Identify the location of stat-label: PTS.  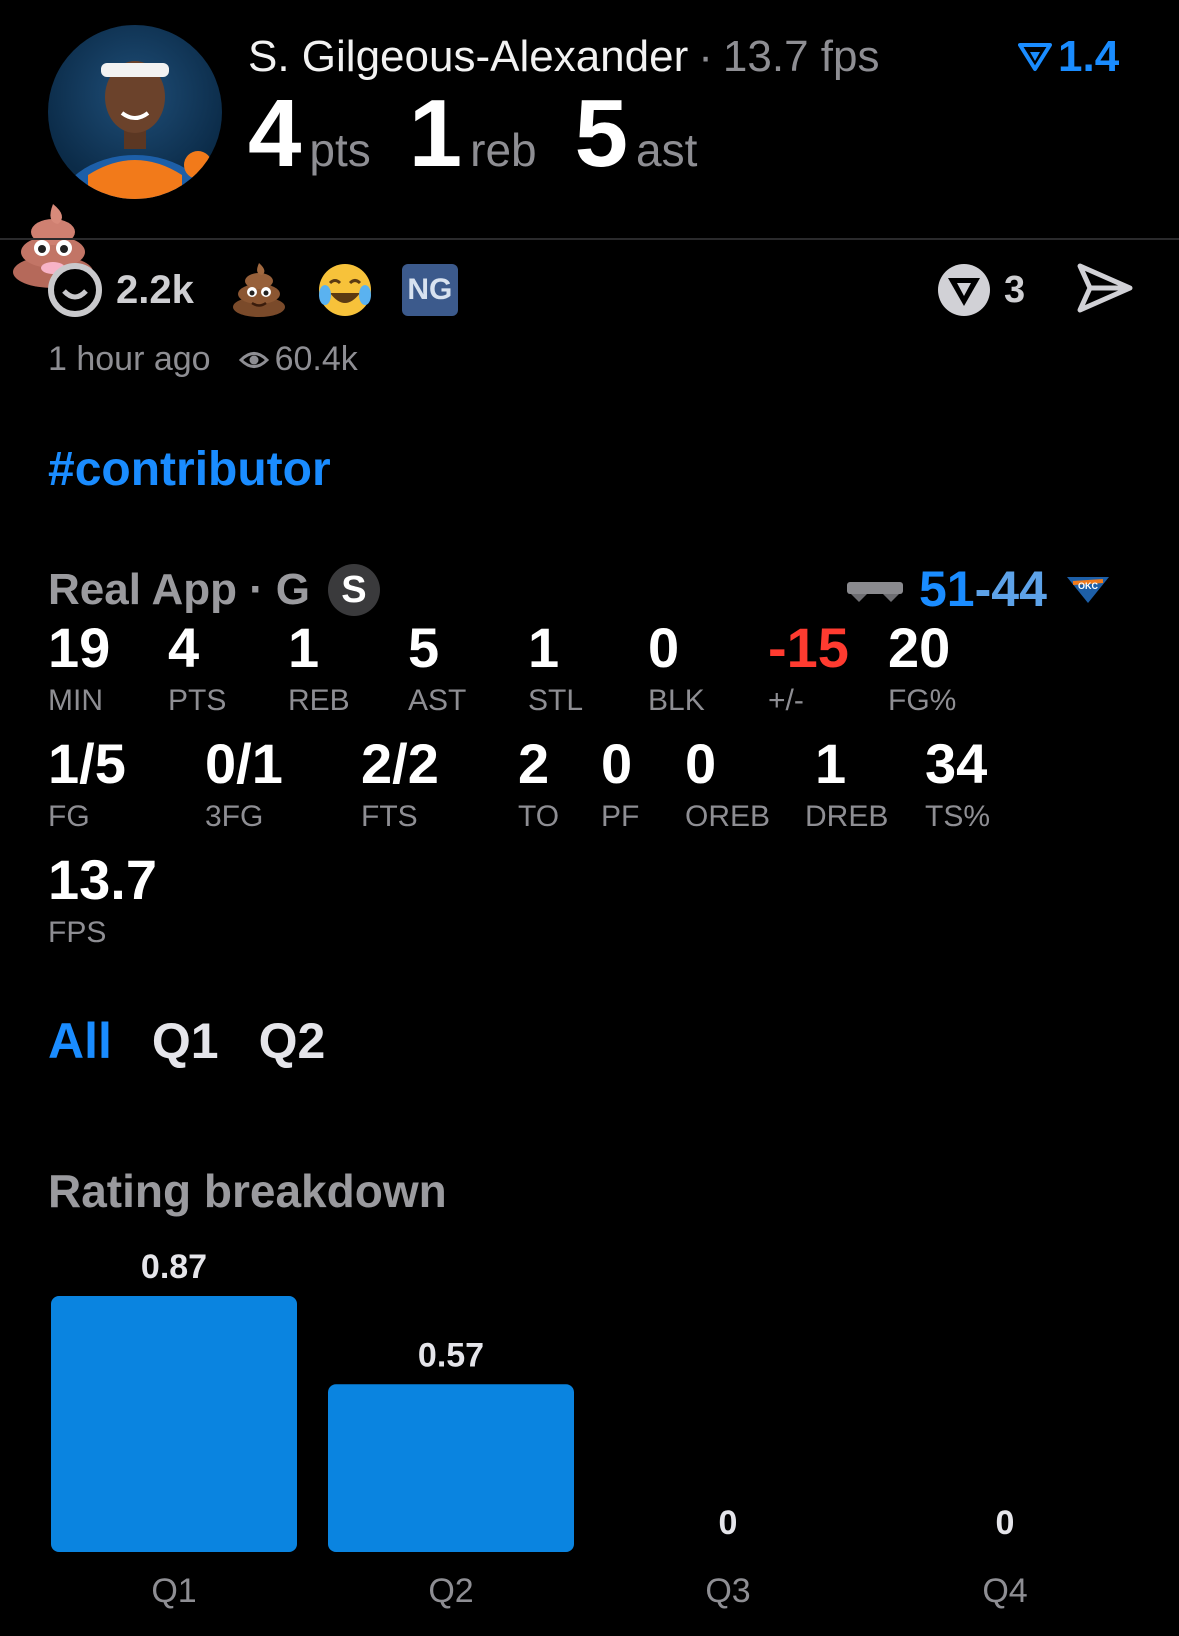
(197, 700).